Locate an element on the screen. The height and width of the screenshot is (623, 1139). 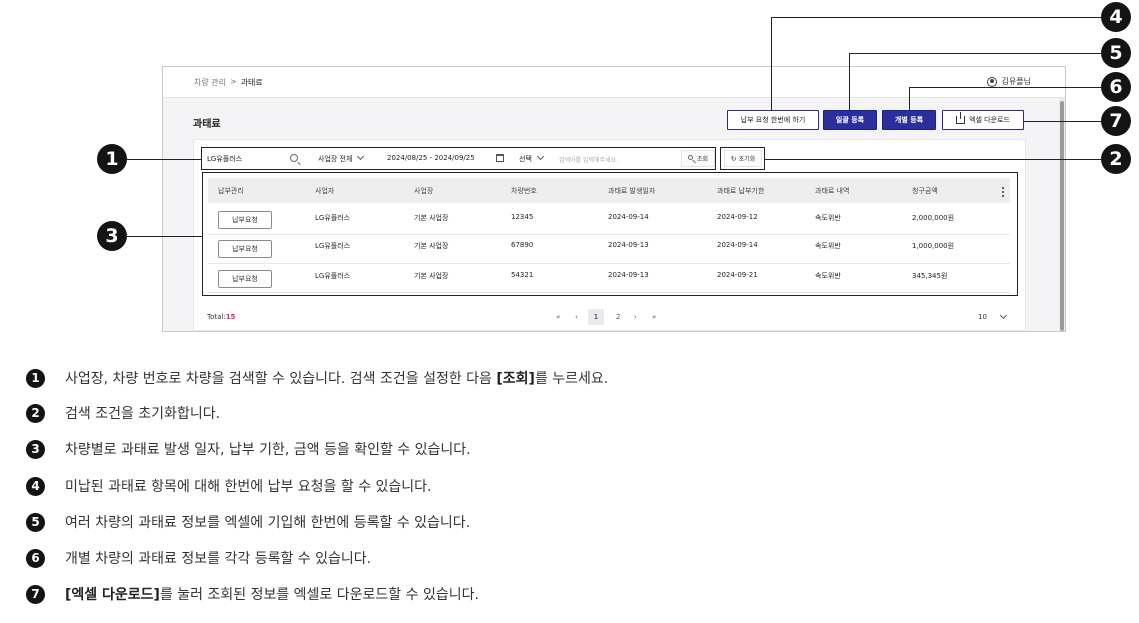
callout-5-leader-vertical is located at coordinates (849, 81).